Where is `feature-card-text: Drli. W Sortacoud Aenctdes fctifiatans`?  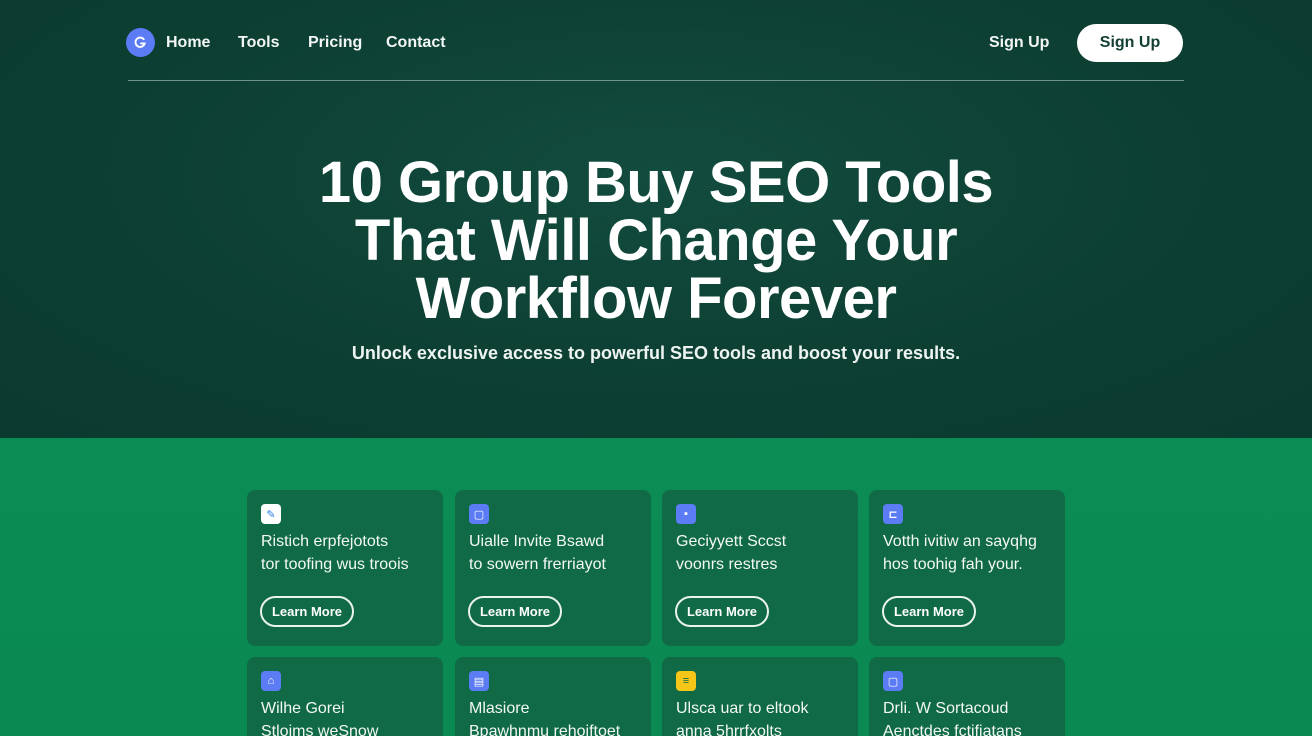 feature-card-text: Drli. W Sortacoud Aenctdes fctifiatans is located at coordinates (970, 716).